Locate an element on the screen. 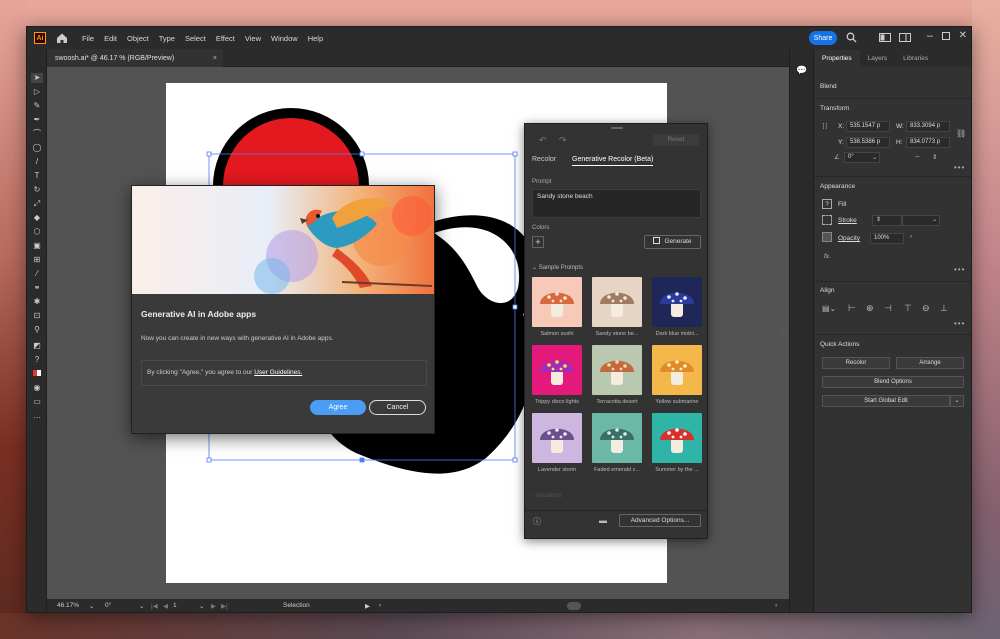  stroke-swatch-icon is located at coordinates (827, 220).